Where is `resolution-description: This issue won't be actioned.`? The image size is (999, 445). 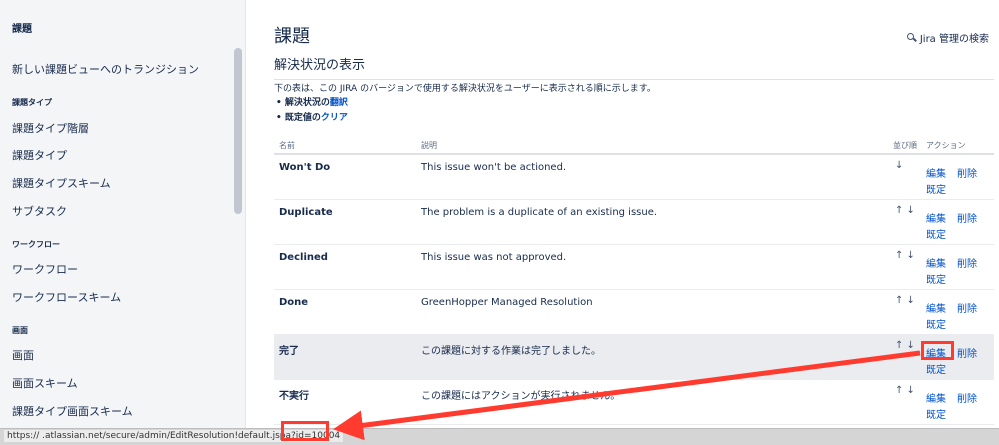 resolution-description: This issue won't be actioned. is located at coordinates (494, 167).